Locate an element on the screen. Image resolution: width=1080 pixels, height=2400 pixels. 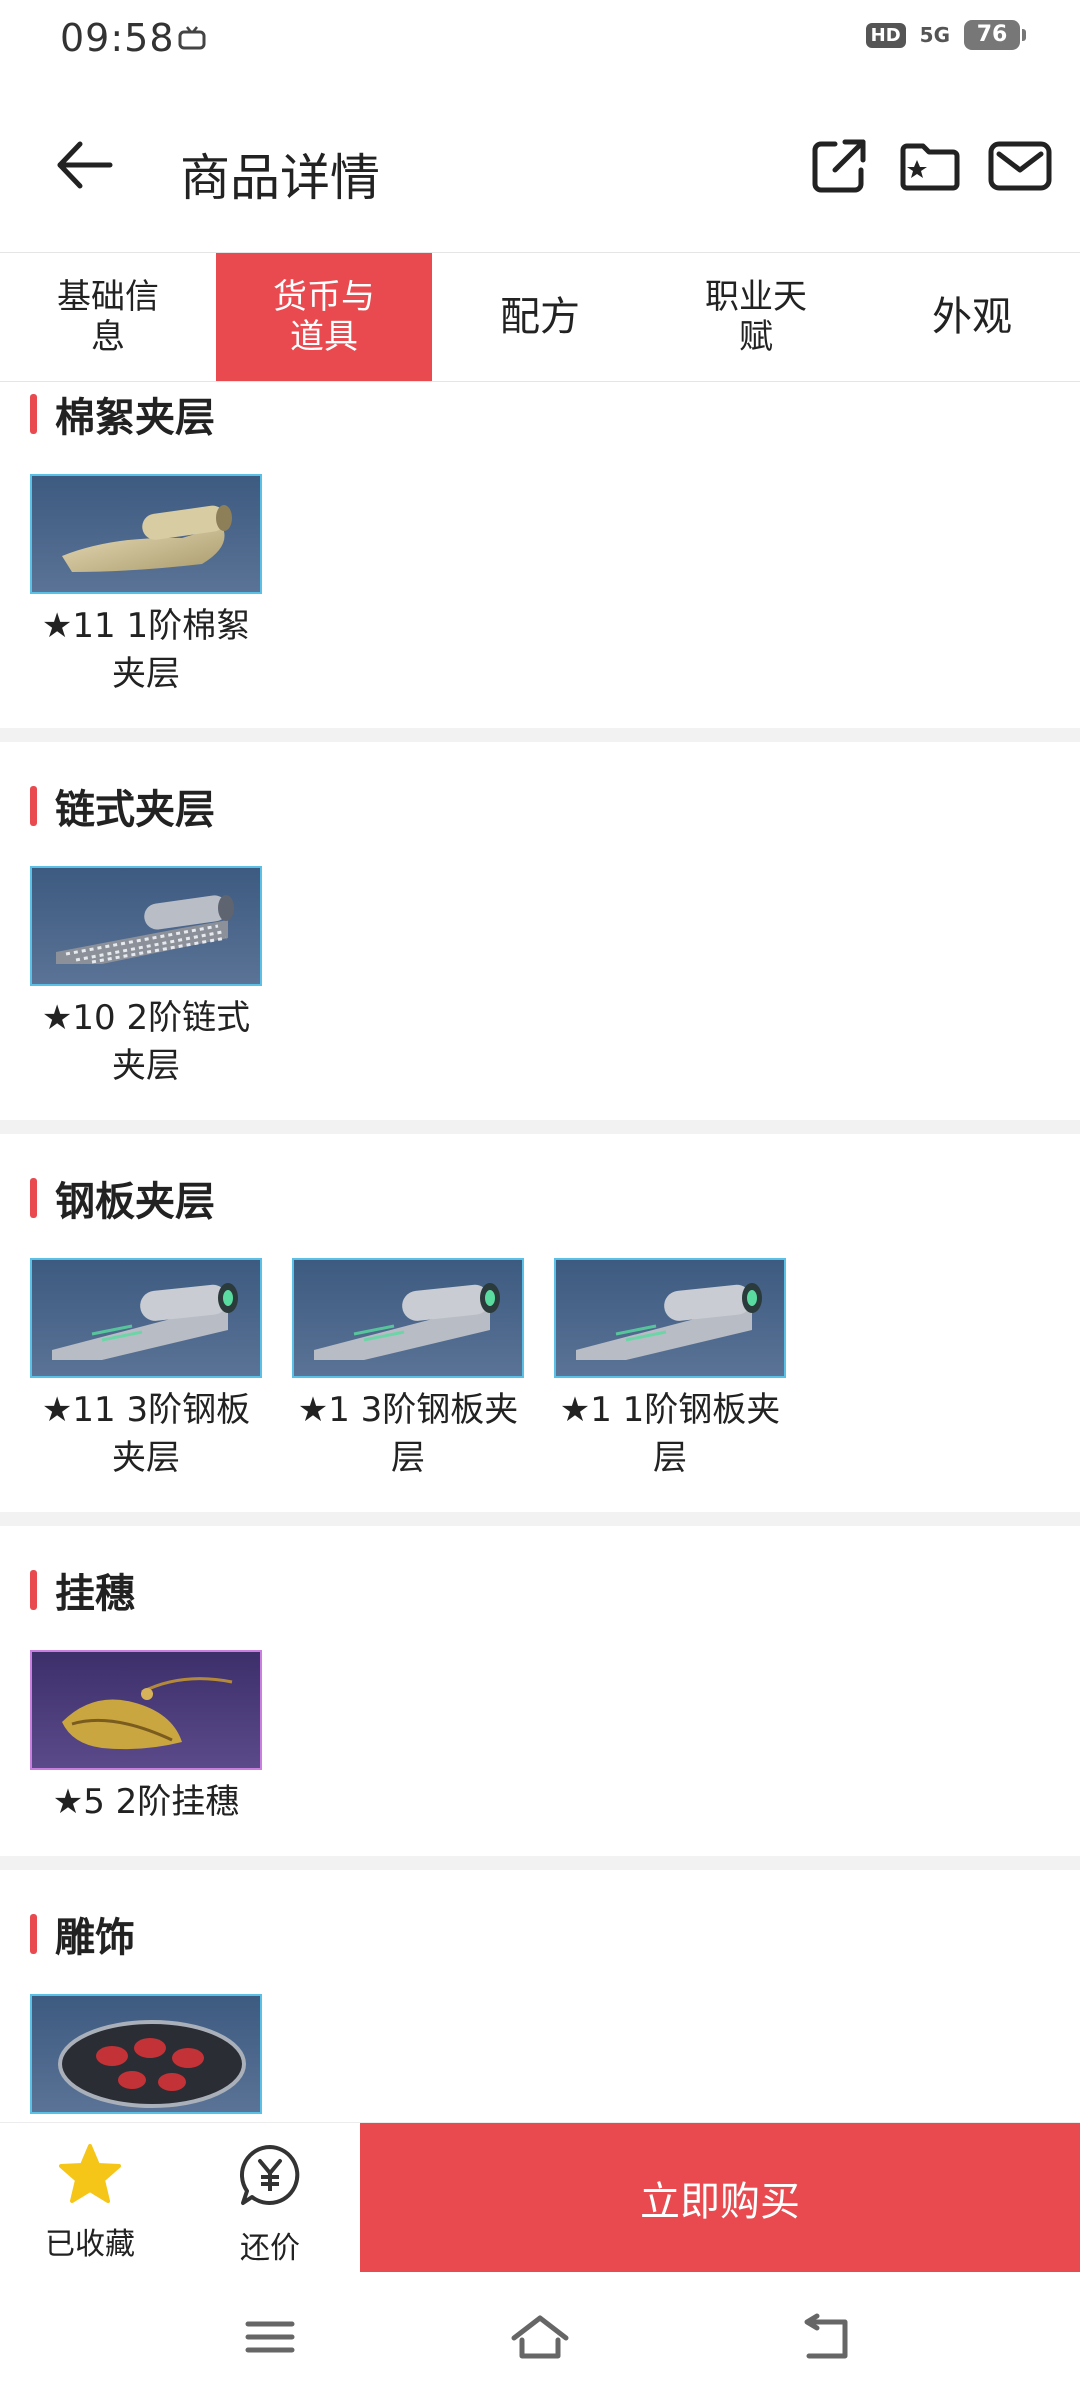
page-title: 商品详情 is located at coordinates (280, 178).